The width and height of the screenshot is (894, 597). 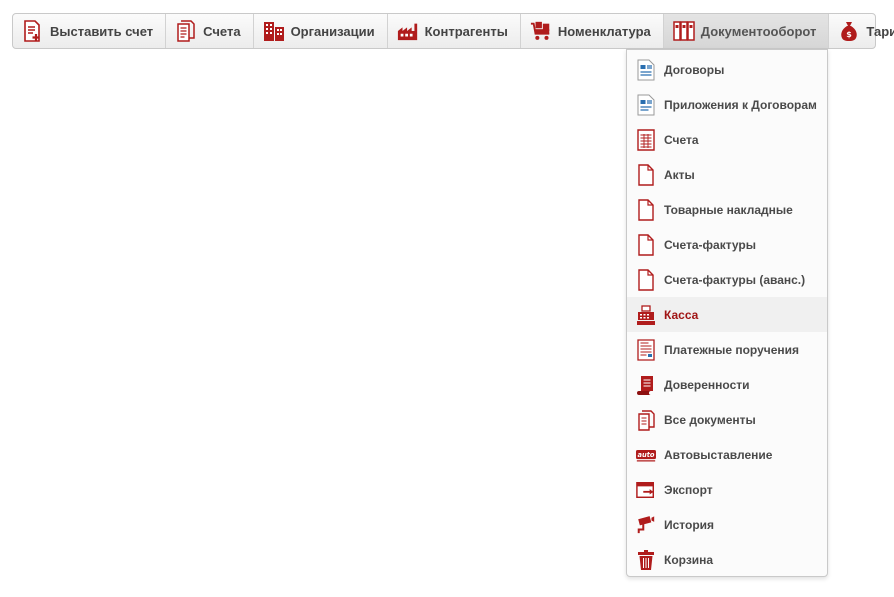 I want to click on dropdown-item-cash: Касса, so click(x=727, y=314).